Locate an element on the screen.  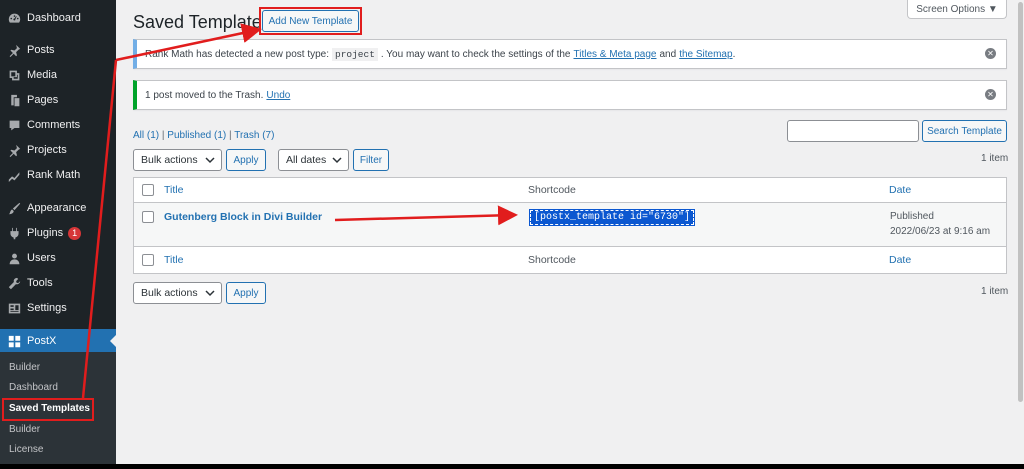
sidebar-item-pages: Pages is located at coordinates (58, 100).